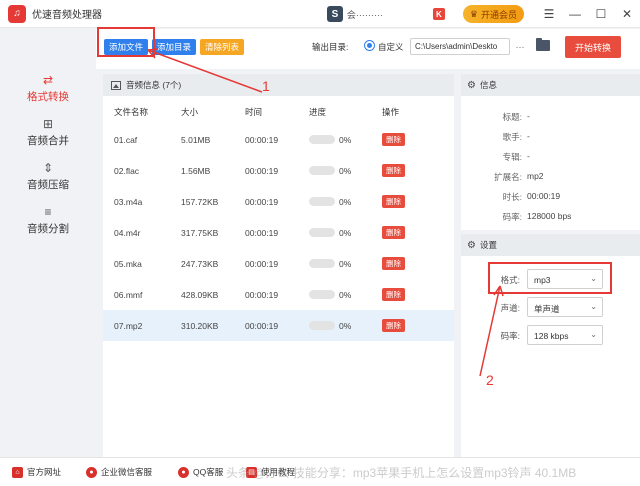 The height and width of the screenshot is (486, 640). I want to click on table-row: 02.flac 1.56MB 00:00:19 0% 删除, so click(278, 170).